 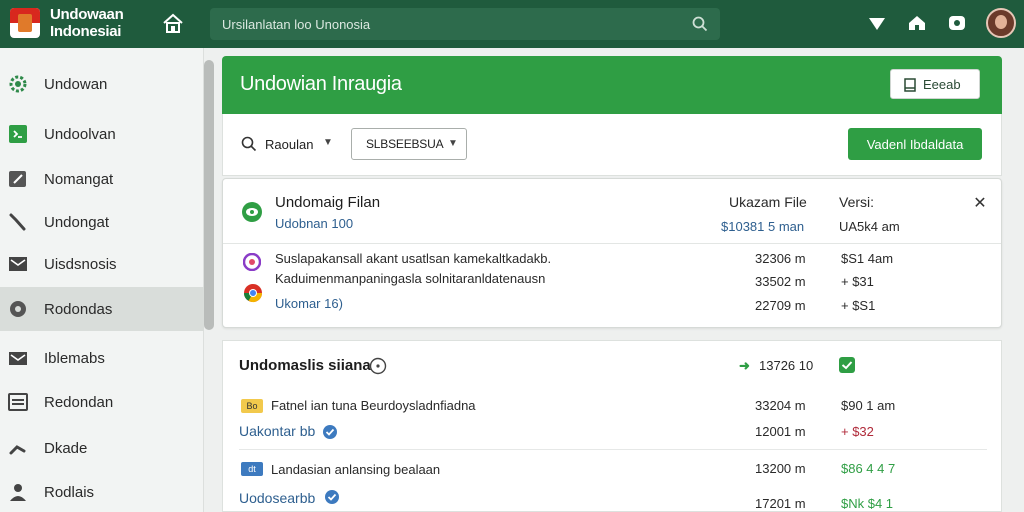 What do you see at coordinates (780, 305) in the screenshot?
I see `row-size: 22709 m` at bounding box center [780, 305].